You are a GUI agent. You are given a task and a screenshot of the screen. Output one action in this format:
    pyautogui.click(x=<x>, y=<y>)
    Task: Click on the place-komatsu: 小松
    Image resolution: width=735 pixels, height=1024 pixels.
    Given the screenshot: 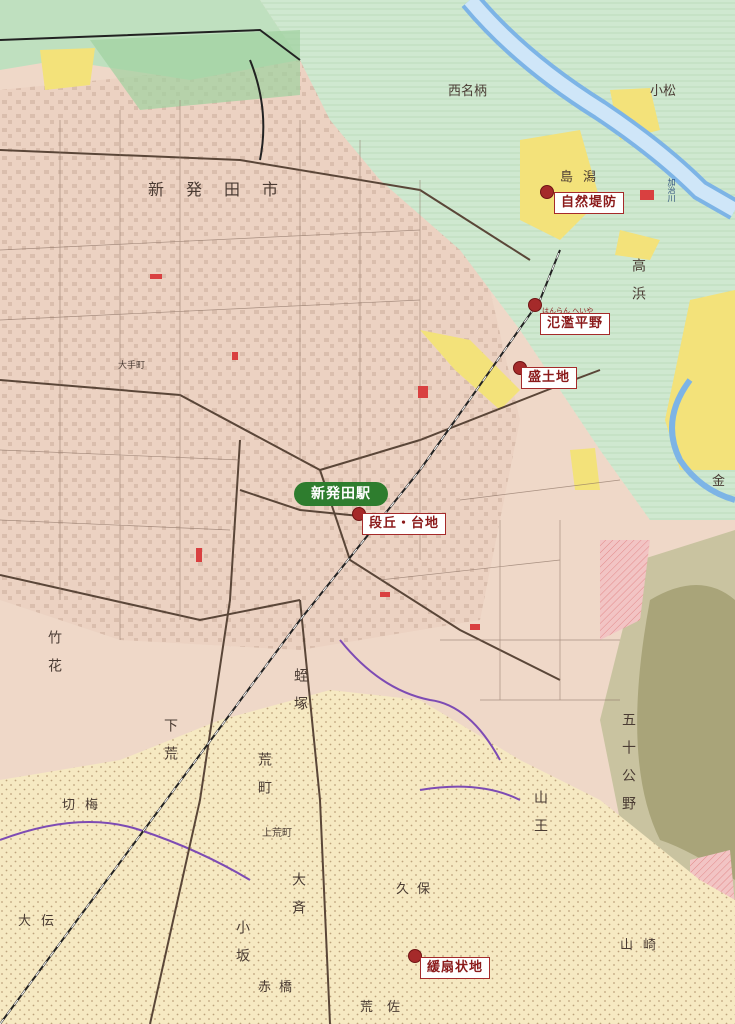 What is the action you would take?
    pyautogui.click(x=663, y=91)
    